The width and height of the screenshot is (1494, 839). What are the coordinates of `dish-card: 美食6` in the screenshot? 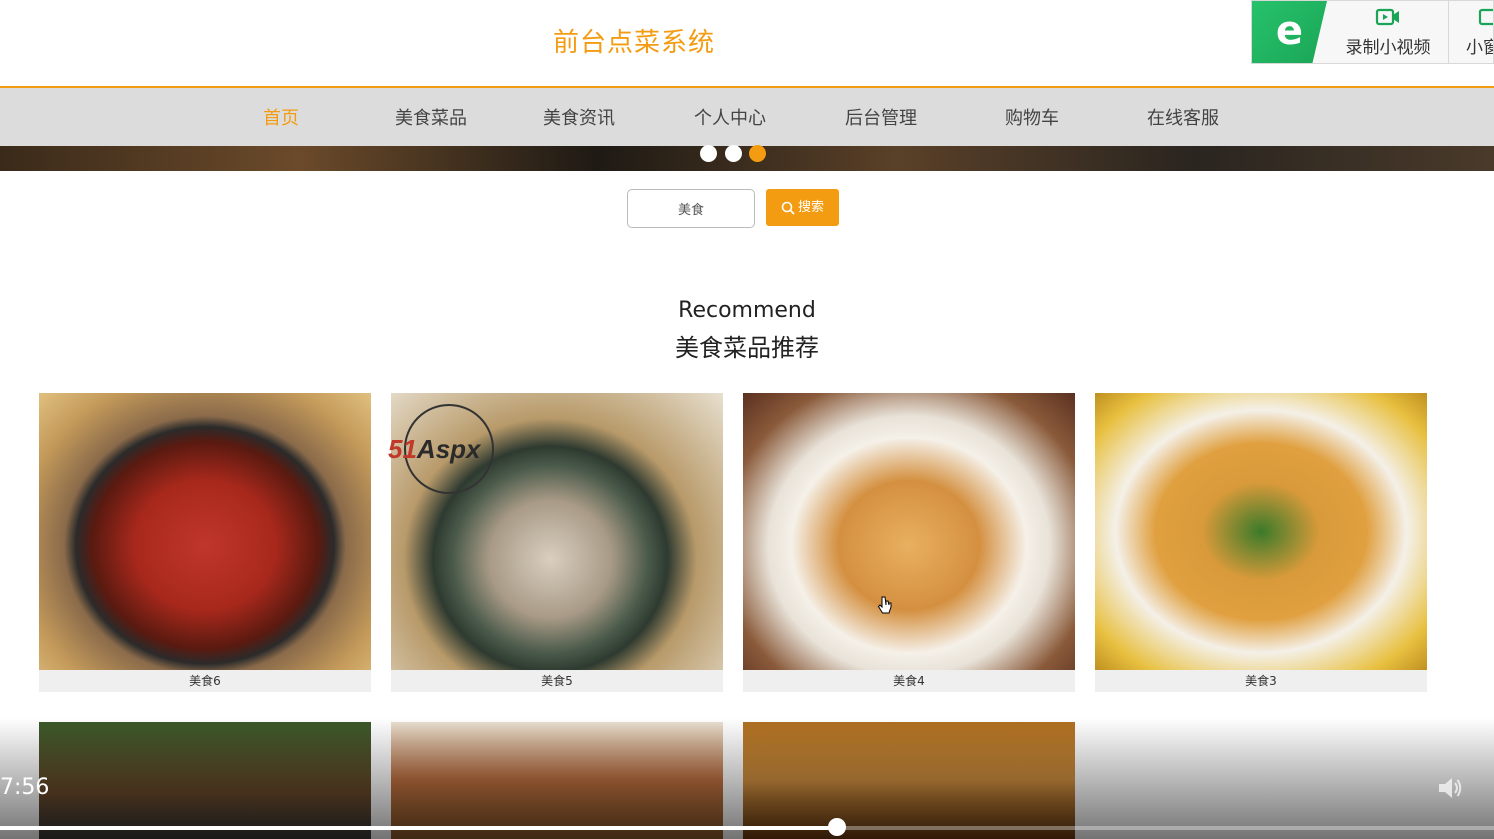 It's located at (205, 542).